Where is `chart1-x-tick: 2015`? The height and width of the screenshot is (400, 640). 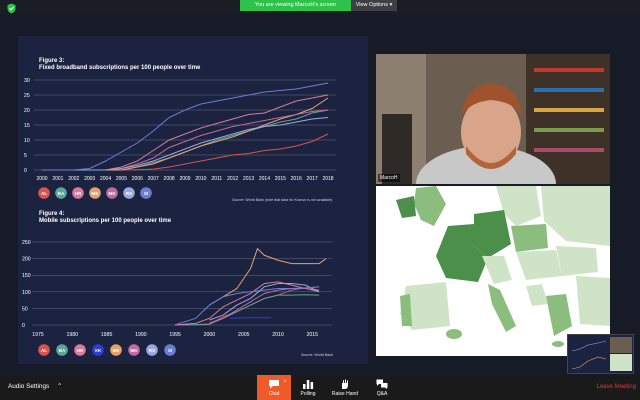
chart1-x-tick: 2015 is located at coordinates (280, 179).